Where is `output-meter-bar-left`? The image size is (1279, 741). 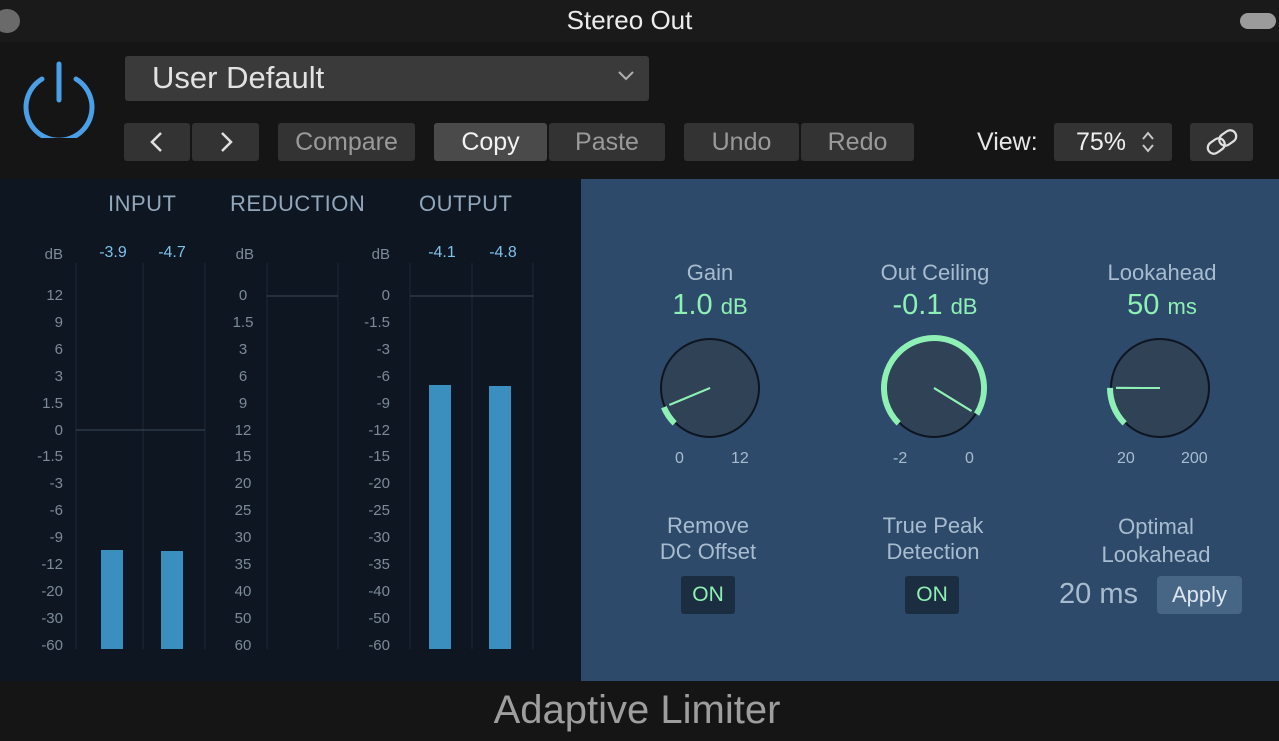 output-meter-bar-left is located at coordinates (440, 517).